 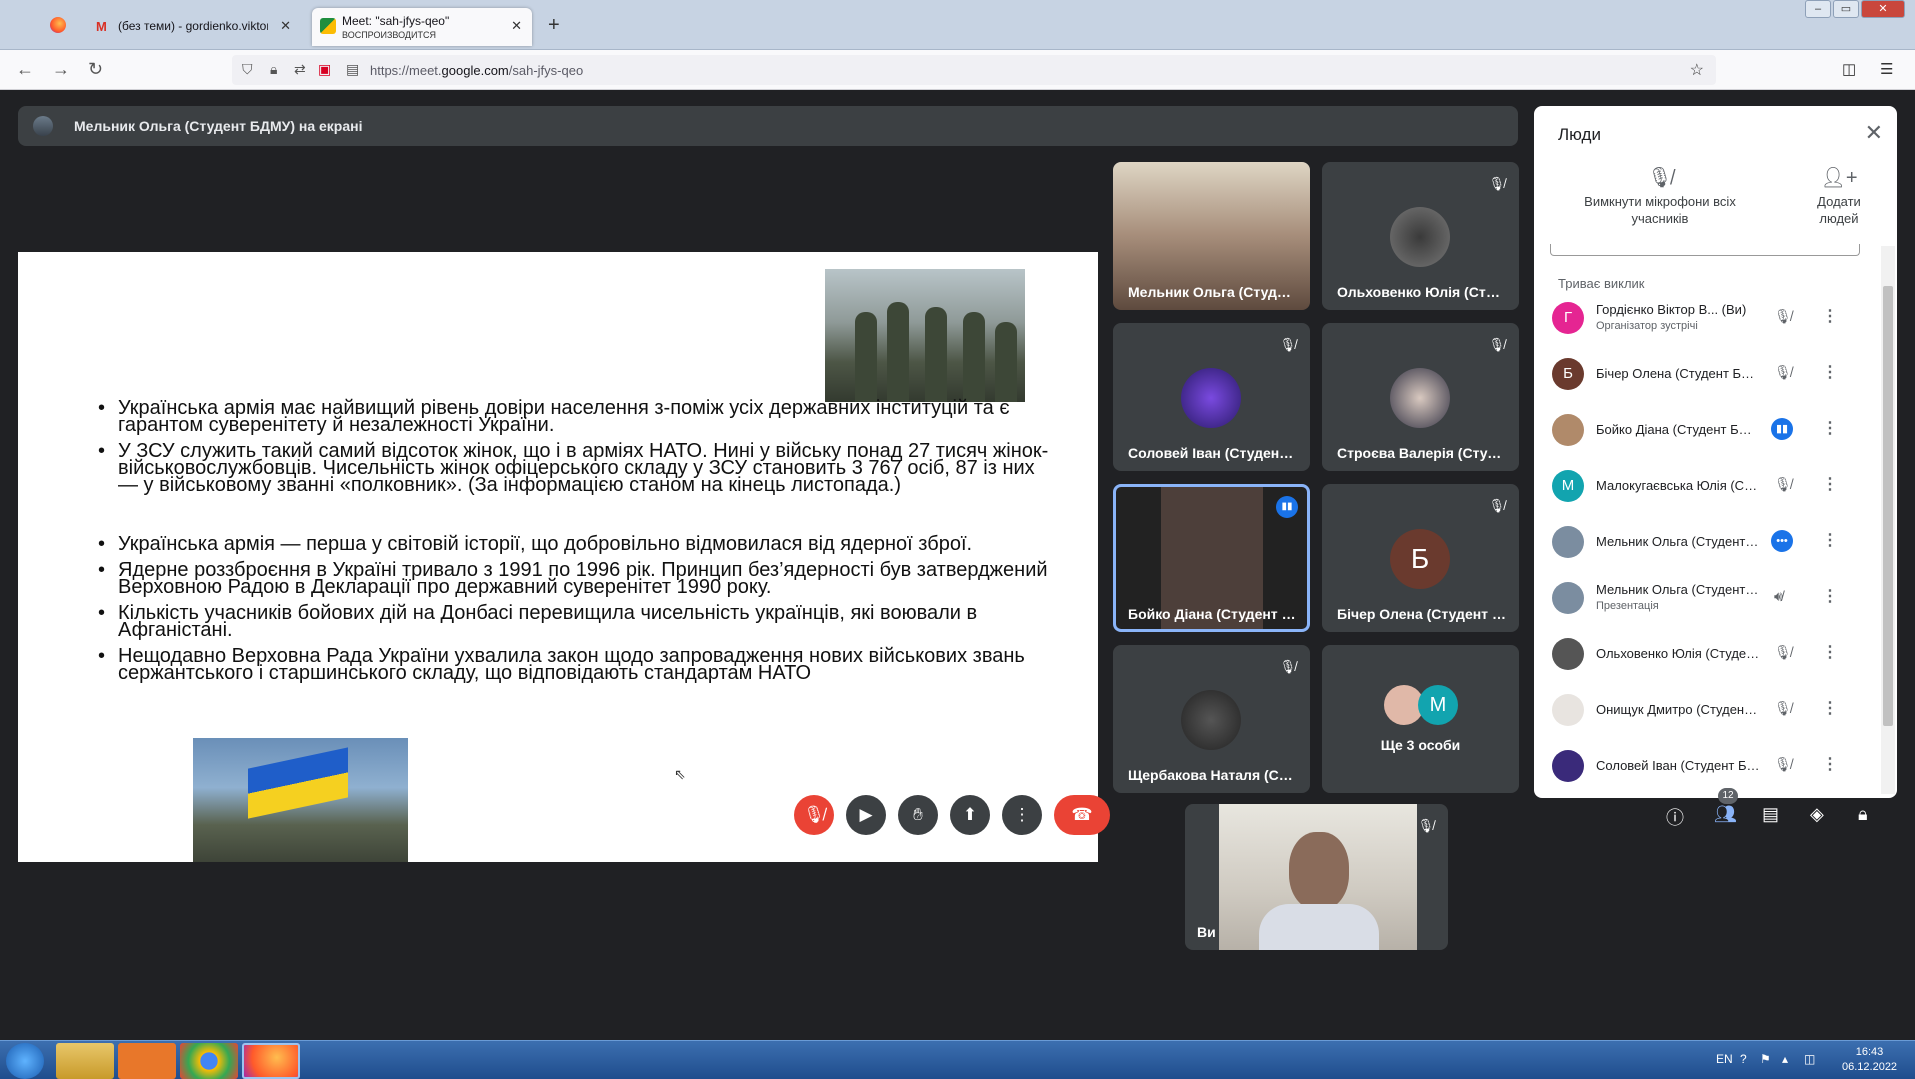 I want to click on participant-row: Мельник Ольга (Студент БДМУ) ••• ⋮, so click(x=1704, y=541).